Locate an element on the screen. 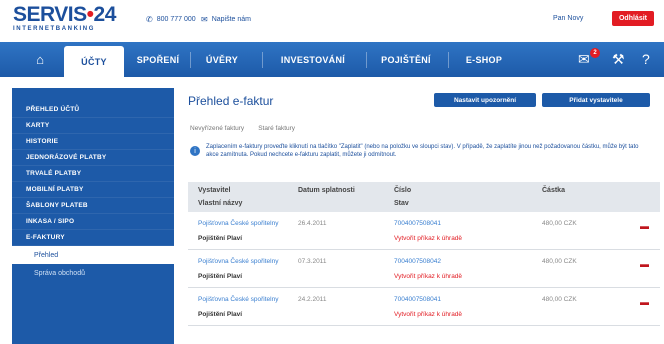  contact-link: ✉ Napište nám is located at coordinates (226, 19).